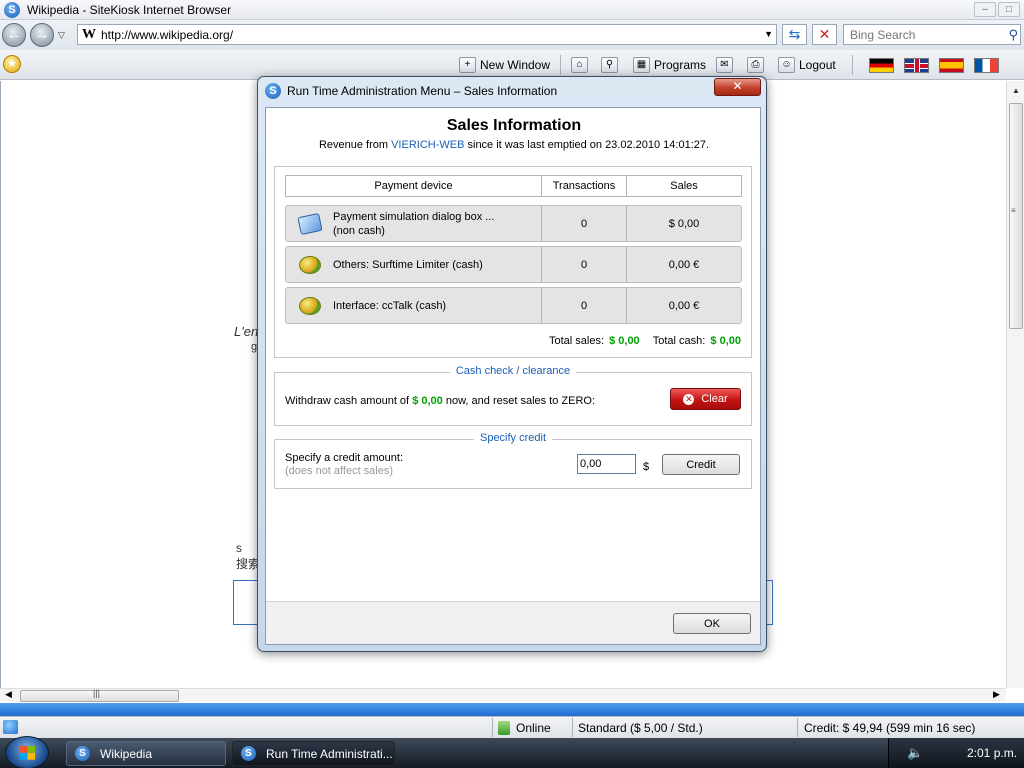  What do you see at coordinates (428, 145) in the screenshot?
I see `terminal-name: VIERICH-WEB` at bounding box center [428, 145].